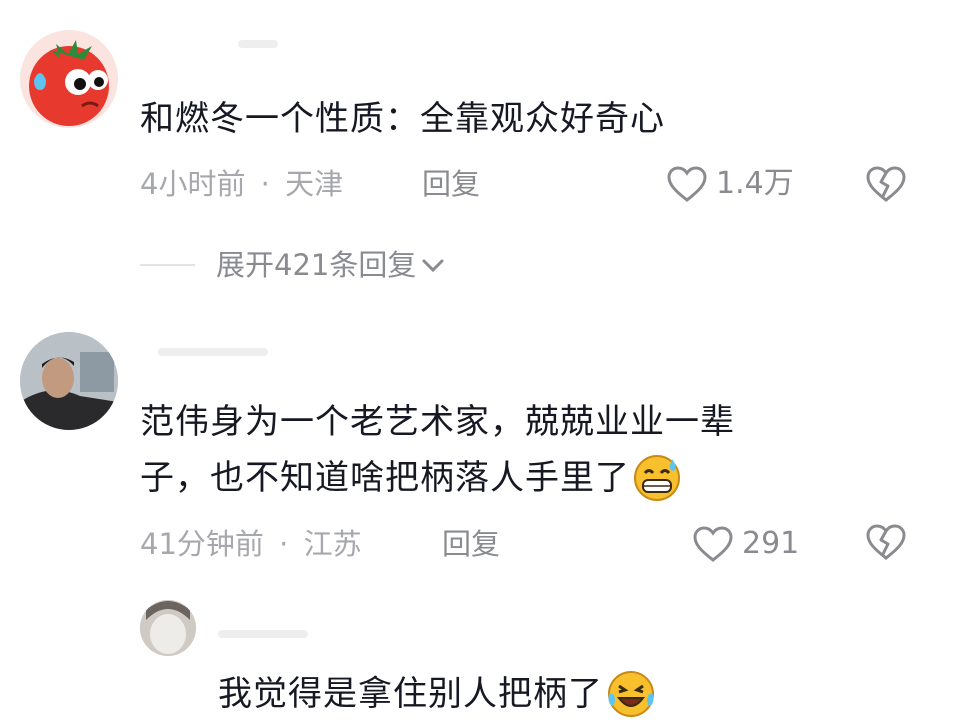 The image size is (960, 726). Describe the element at coordinates (631, 694) in the screenshot. I see `laughing-tears-emoji-icon` at that location.